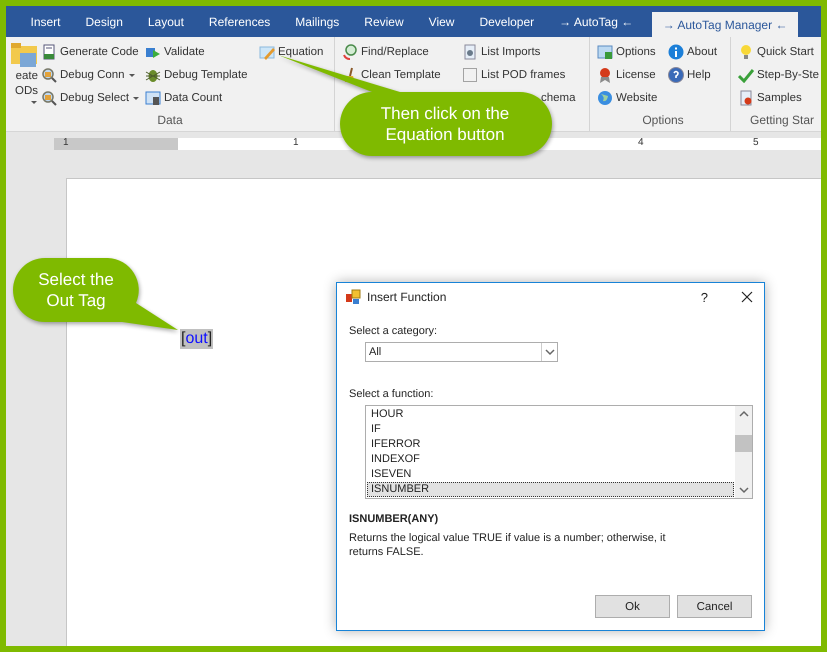  What do you see at coordinates (104, 21) in the screenshot?
I see `ribbon-tab: Design` at bounding box center [104, 21].